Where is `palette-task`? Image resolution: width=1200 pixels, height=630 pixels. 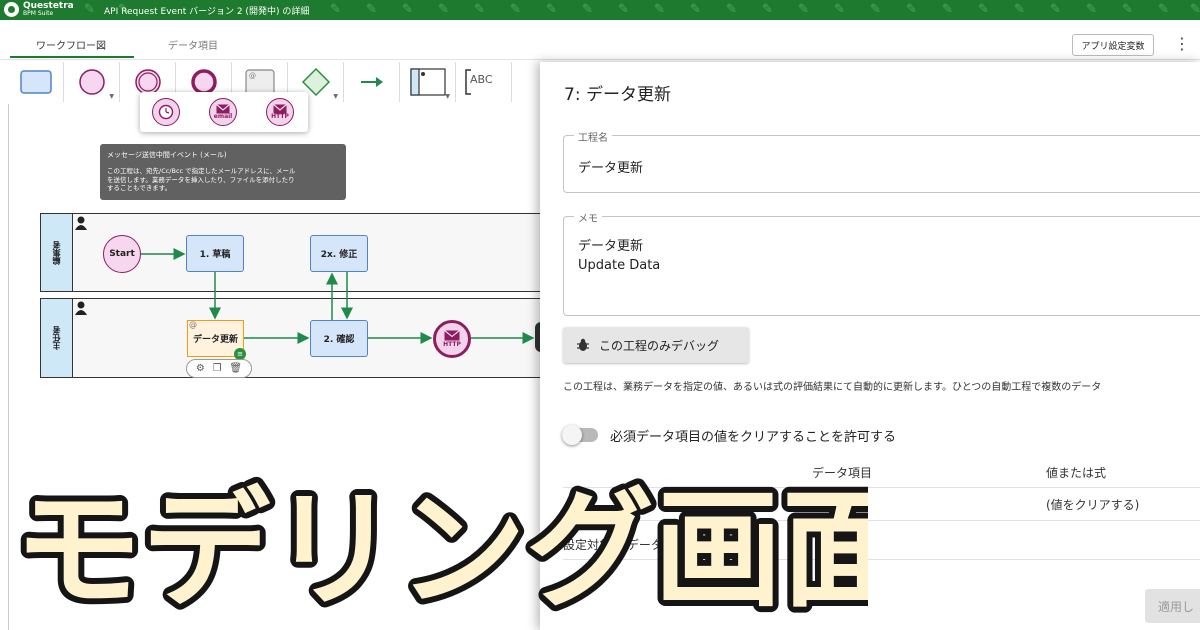 palette-task is located at coordinates (36, 82).